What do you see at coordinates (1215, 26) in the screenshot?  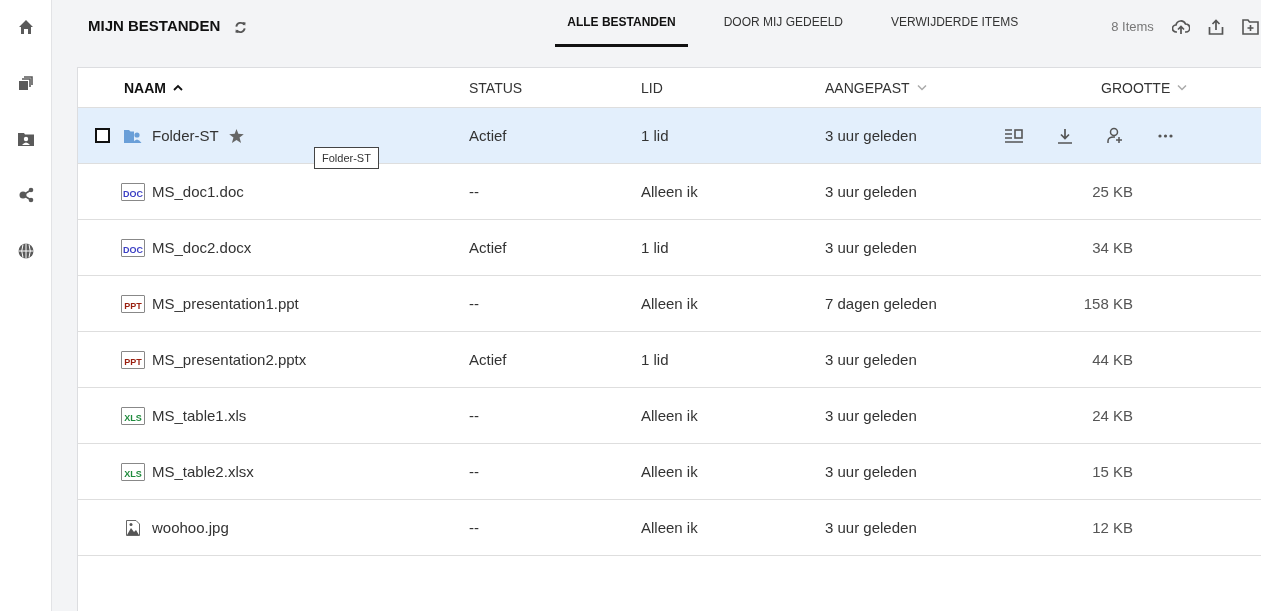 I see `upload-icon` at bounding box center [1215, 26].